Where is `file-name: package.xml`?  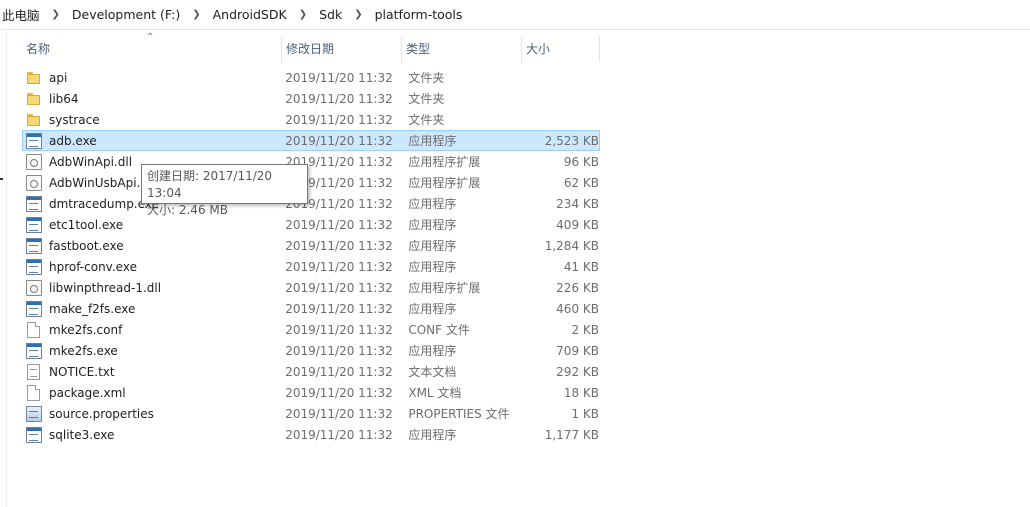
file-name: package.xml is located at coordinates (87, 393).